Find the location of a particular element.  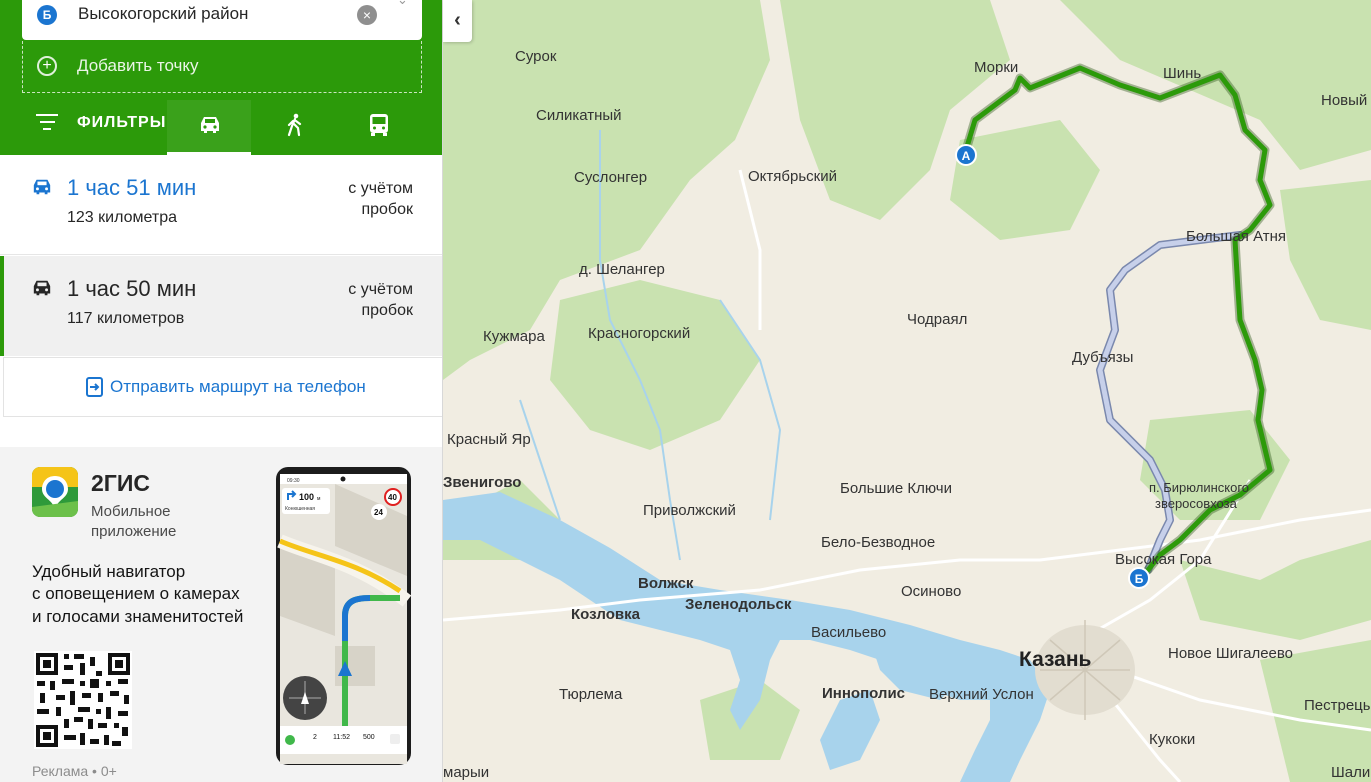

phone-mockup: 09:30 100 м Конюшенная 40 24 2 11:52 500 is located at coordinates (344, 616).